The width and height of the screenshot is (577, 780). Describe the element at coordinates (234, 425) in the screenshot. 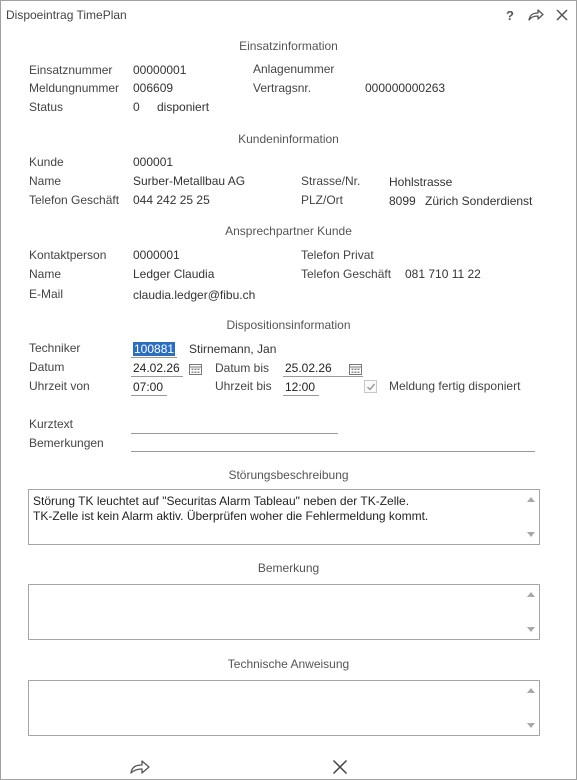

I see `kurztext-input` at that location.